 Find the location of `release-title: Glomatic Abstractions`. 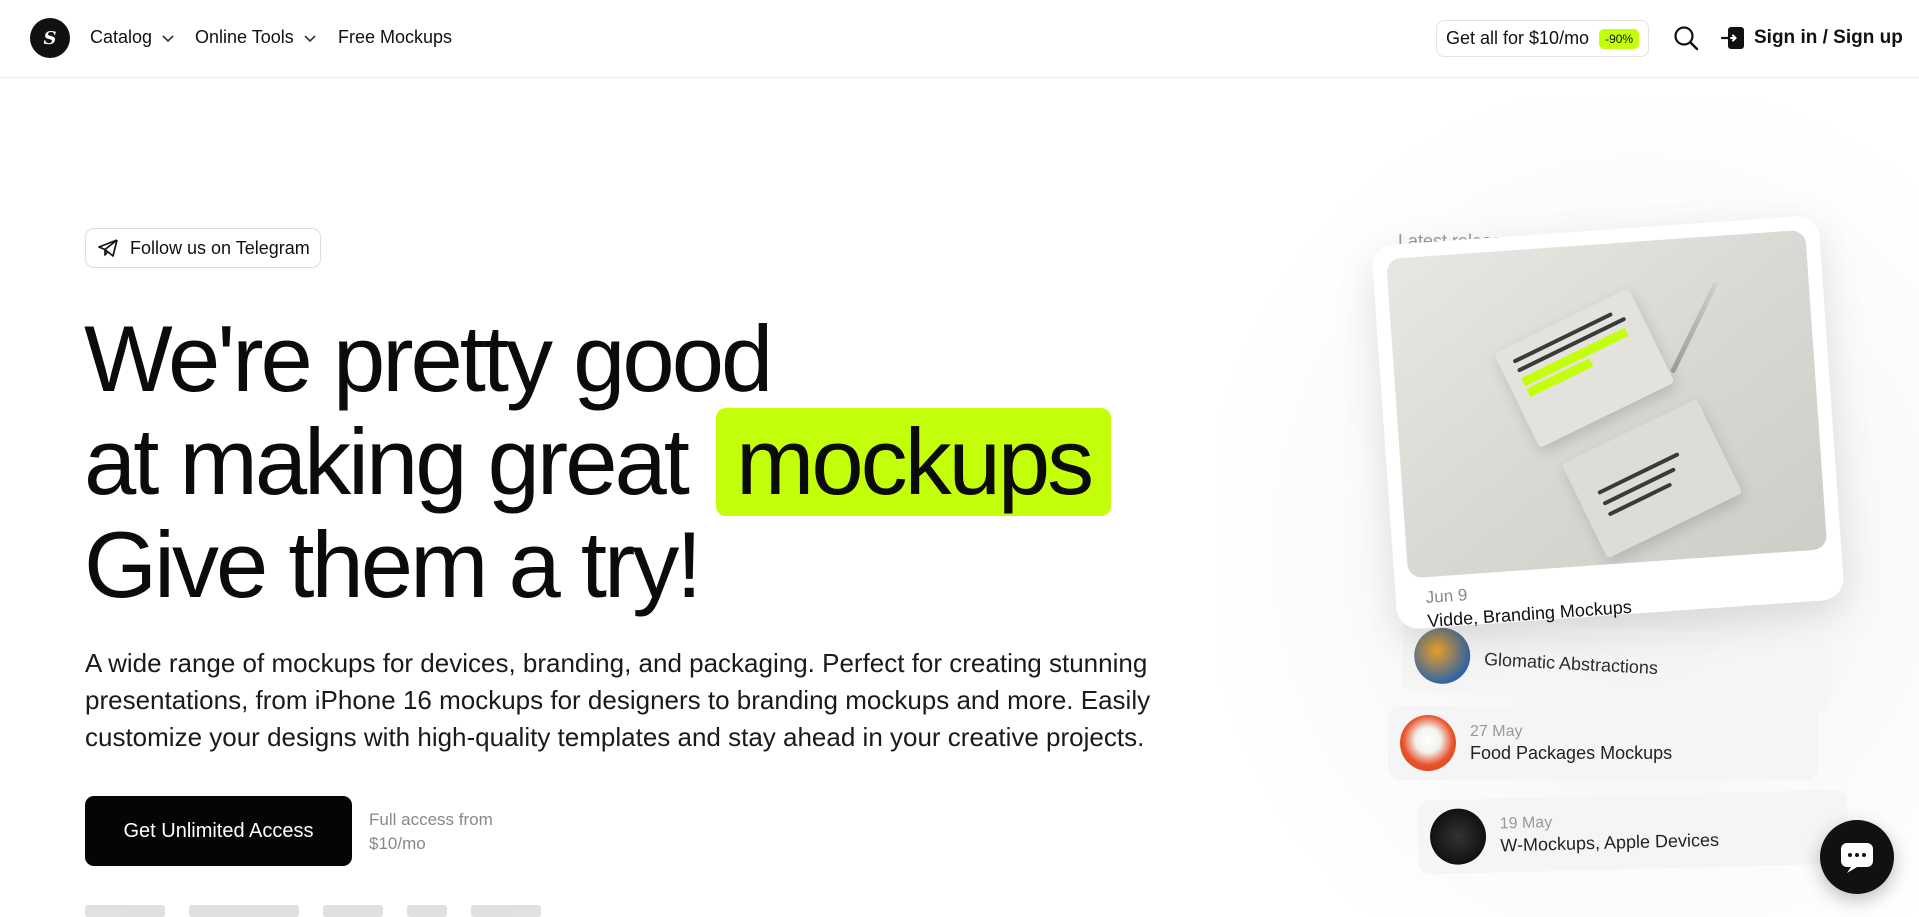

release-title: Glomatic Abstractions is located at coordinates (1571, 663).